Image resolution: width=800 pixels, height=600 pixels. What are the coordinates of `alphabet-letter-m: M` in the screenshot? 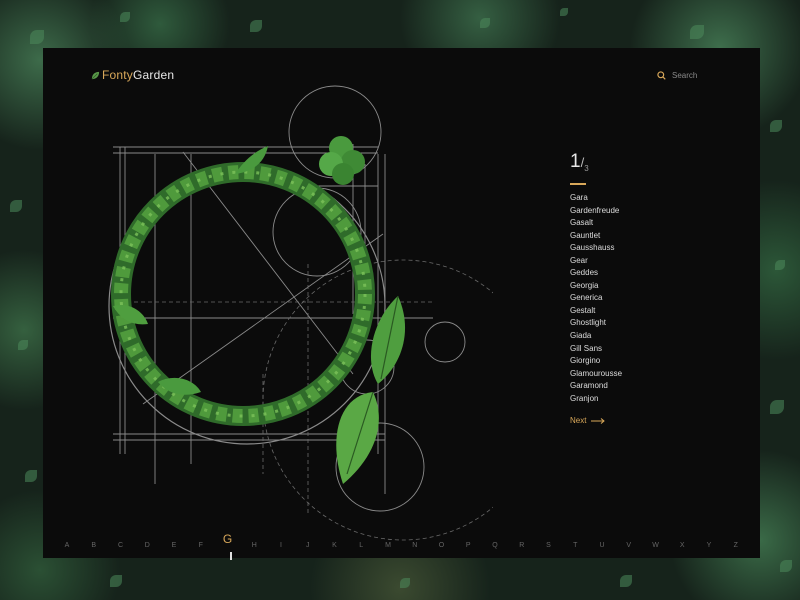 It's located at (388, 545).